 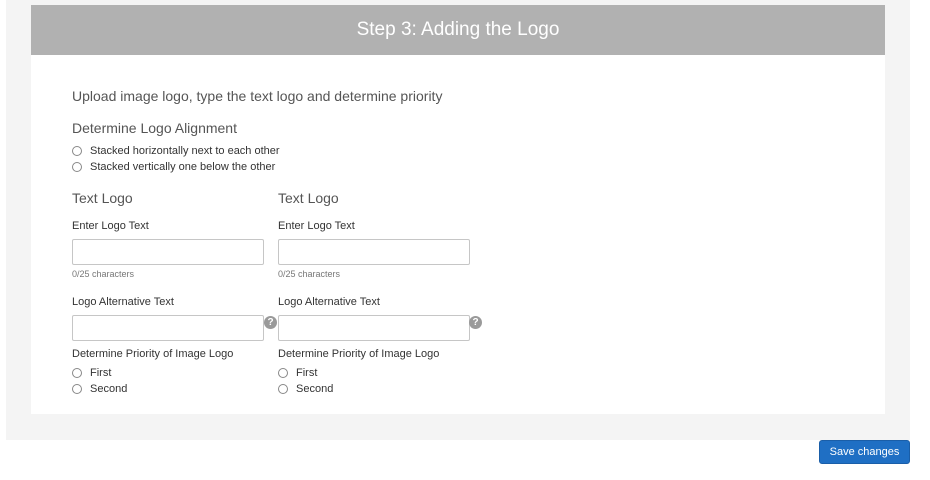 What do you see at coordinates (864, 452) in the screenshot?
I see `save-changes-button: Save changes` at bounding box center [864, 452].